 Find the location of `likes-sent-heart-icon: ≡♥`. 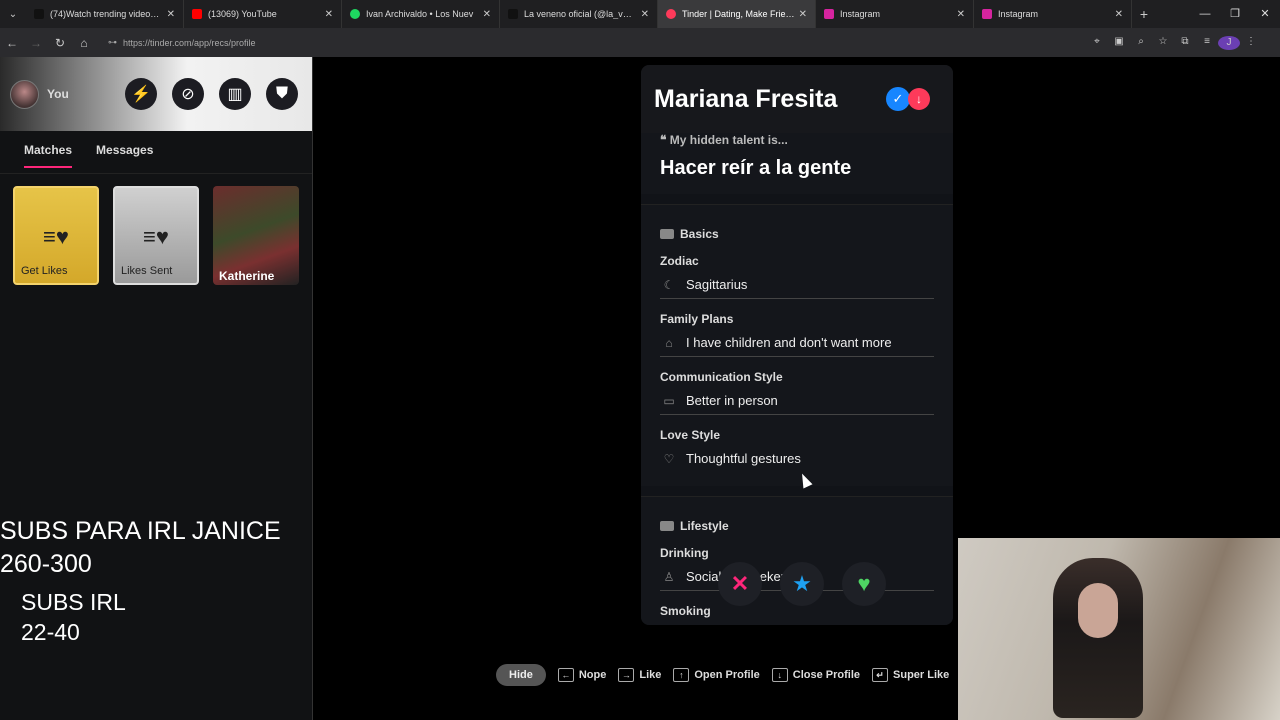

likes-sent-heart-icon: ≡♥ is located at coordinates (156, 236).